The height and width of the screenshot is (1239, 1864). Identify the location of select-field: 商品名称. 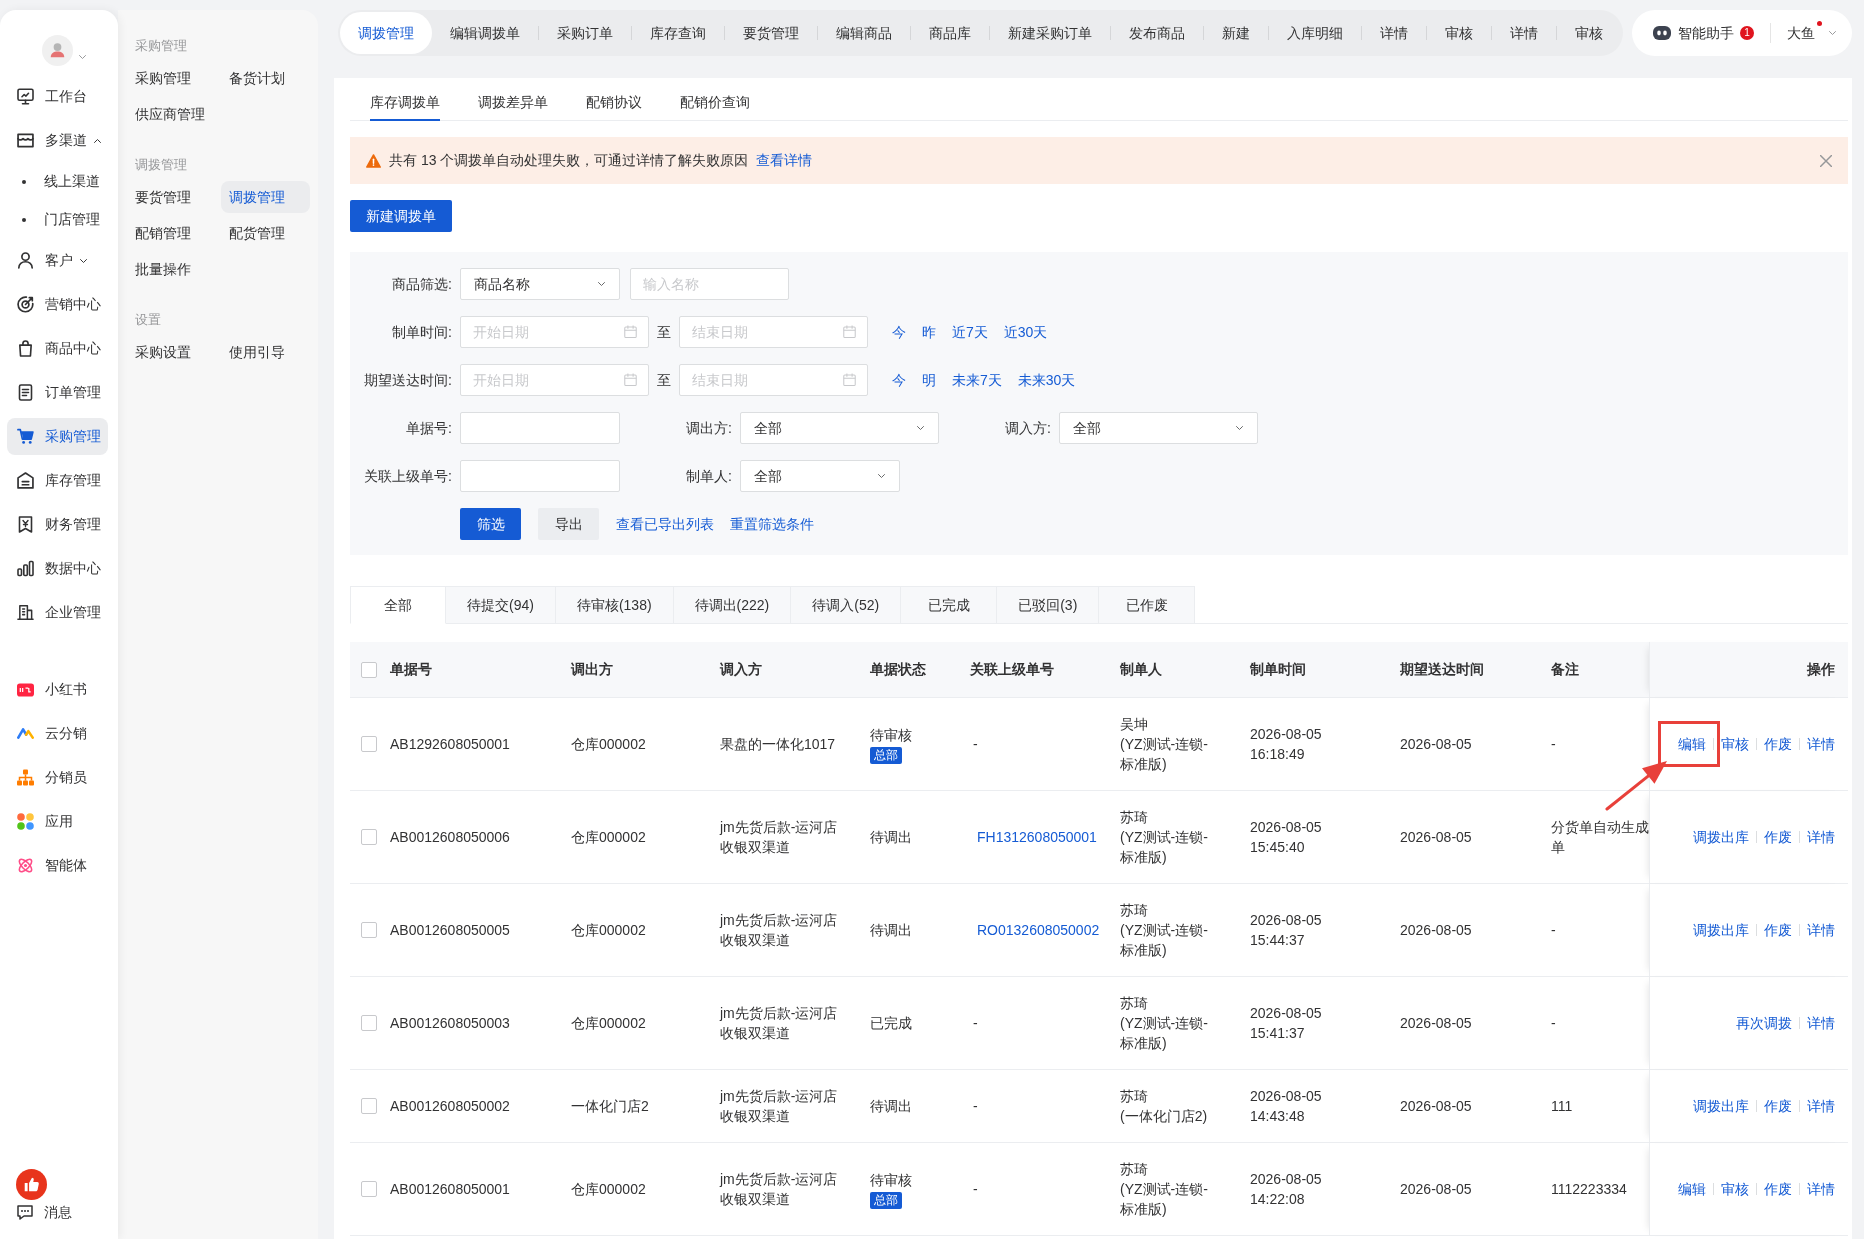
(540, 284).